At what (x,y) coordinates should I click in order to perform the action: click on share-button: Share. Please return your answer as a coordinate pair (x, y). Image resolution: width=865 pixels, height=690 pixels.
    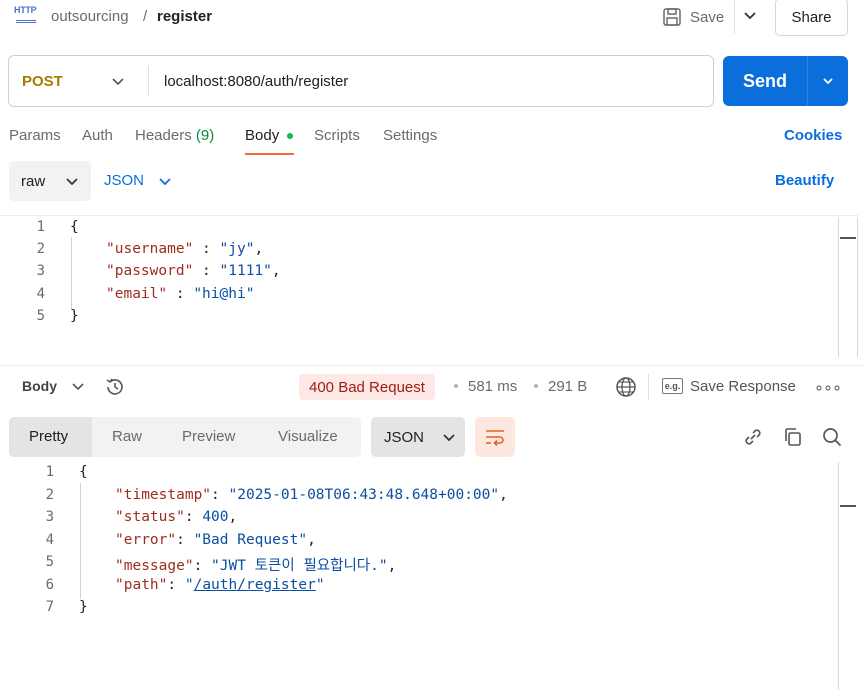
    Looking at the image, I should click on (811, 18).